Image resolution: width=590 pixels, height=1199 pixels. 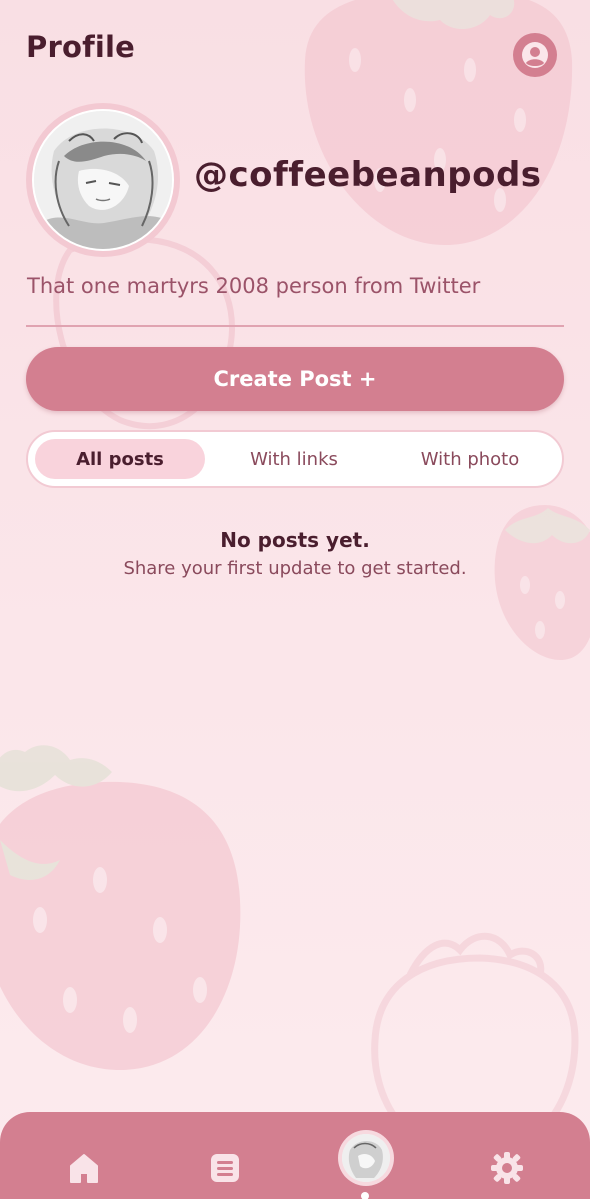 I want to click on empty-state-title: No posts yet., so click(x=295, y=540).